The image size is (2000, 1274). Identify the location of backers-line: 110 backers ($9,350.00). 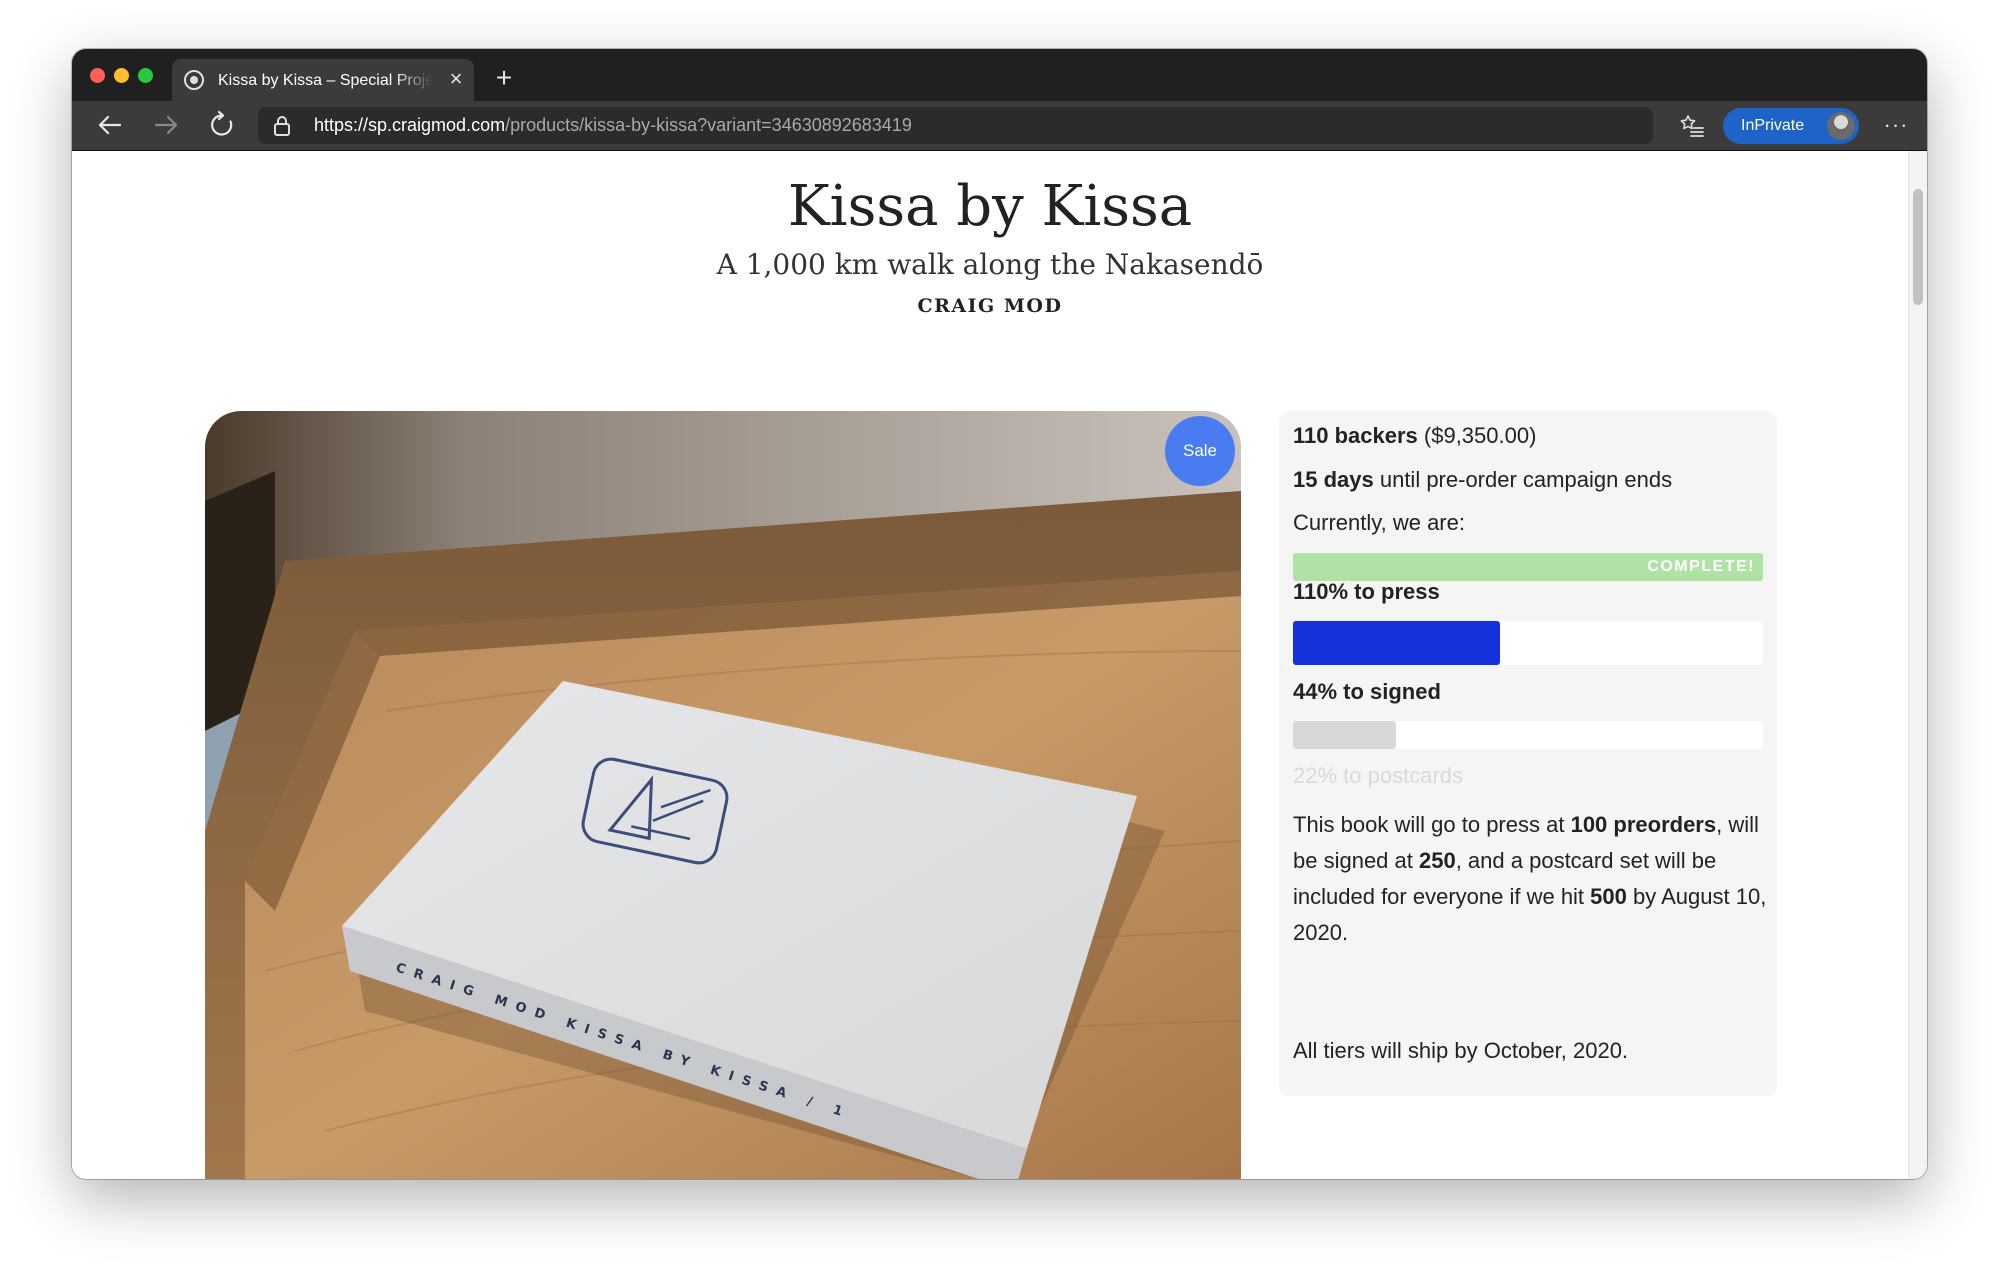
(1414, 436).